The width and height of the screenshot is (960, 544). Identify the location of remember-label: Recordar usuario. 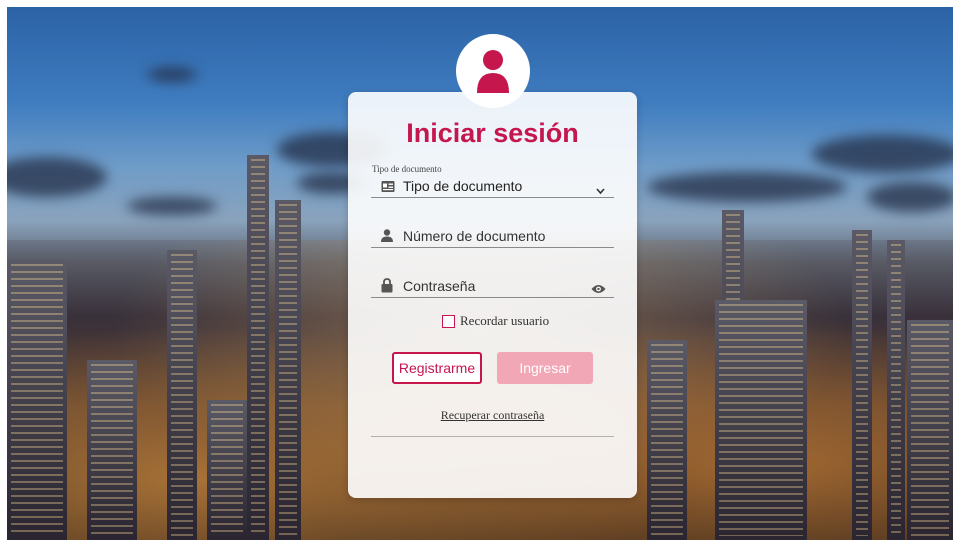
(505, 320).